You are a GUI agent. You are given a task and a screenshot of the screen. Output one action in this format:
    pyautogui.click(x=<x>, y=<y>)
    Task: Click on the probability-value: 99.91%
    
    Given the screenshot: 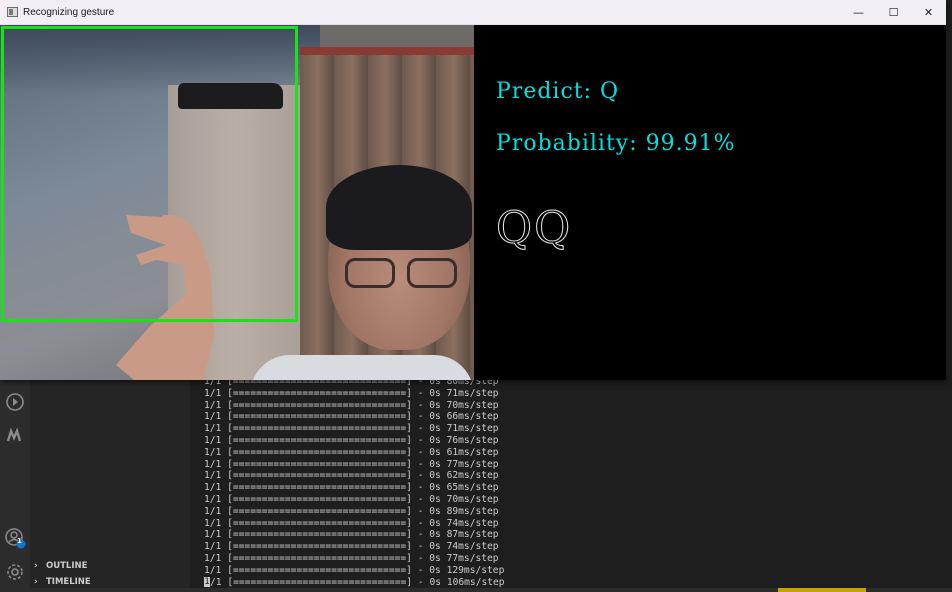 What is the action you would take?
    pyautogui.click(x=690, y=143)
    